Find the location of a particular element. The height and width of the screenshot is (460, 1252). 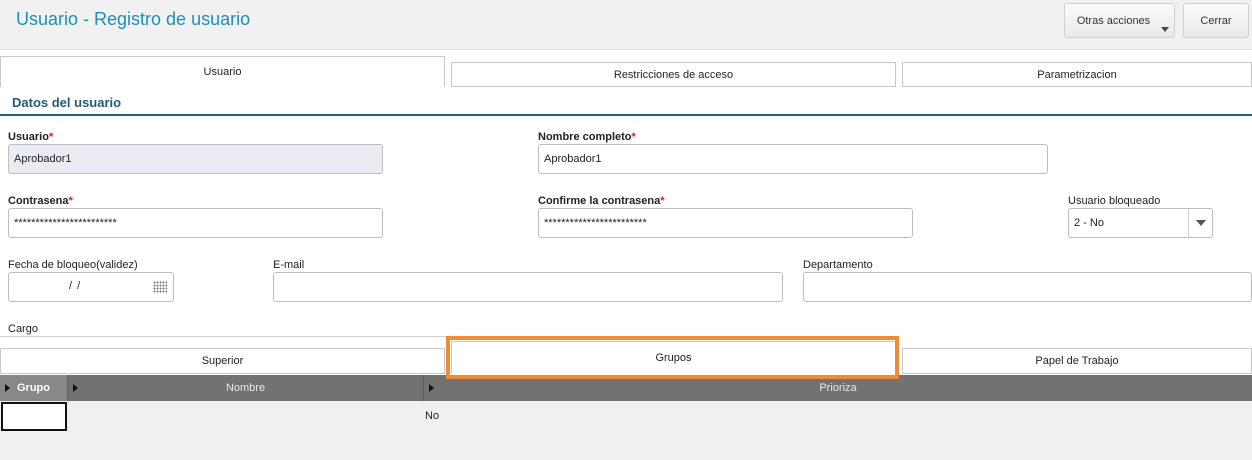

dropdown-arrow-icon is located at coordinates (1200, 223).